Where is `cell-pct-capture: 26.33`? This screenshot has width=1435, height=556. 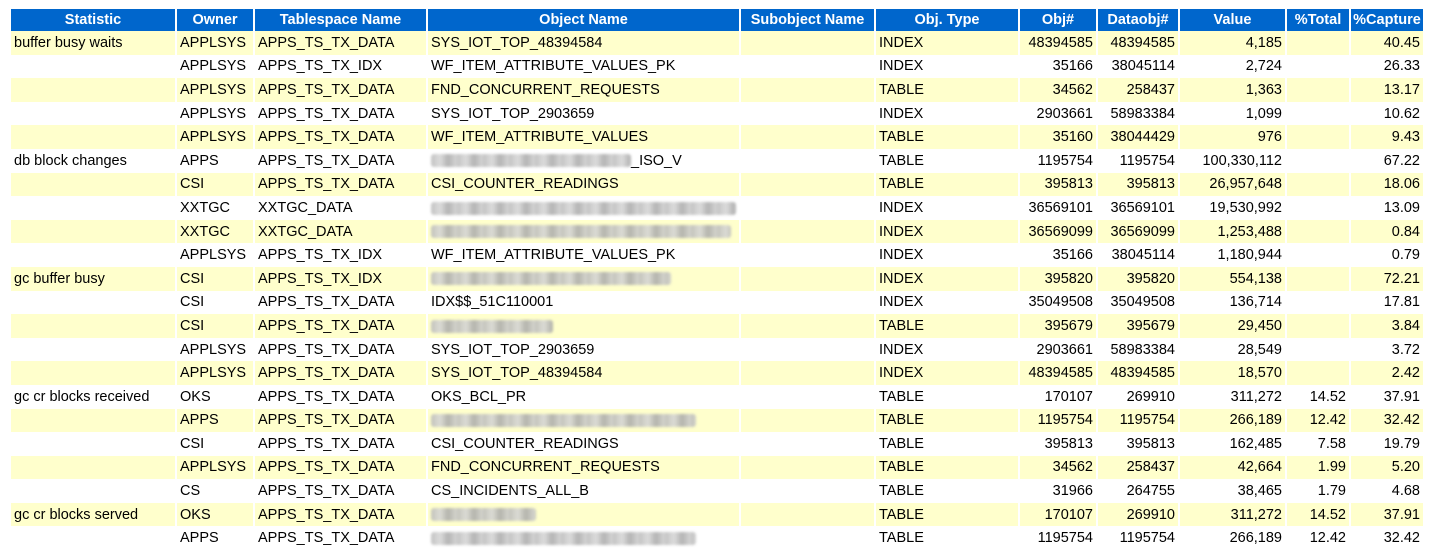
cell-pct-capture: 26.33 is located at coordinates (1387, 66).